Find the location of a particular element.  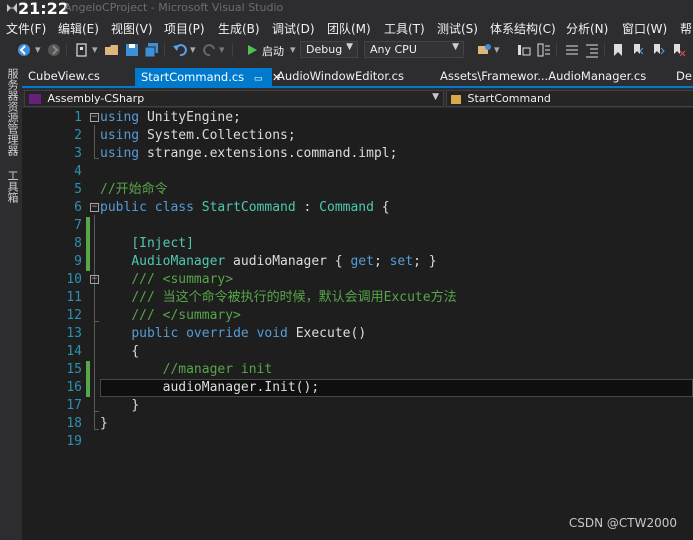

back-dropdown-icon: ▾ is located at coordinates (38, 49).